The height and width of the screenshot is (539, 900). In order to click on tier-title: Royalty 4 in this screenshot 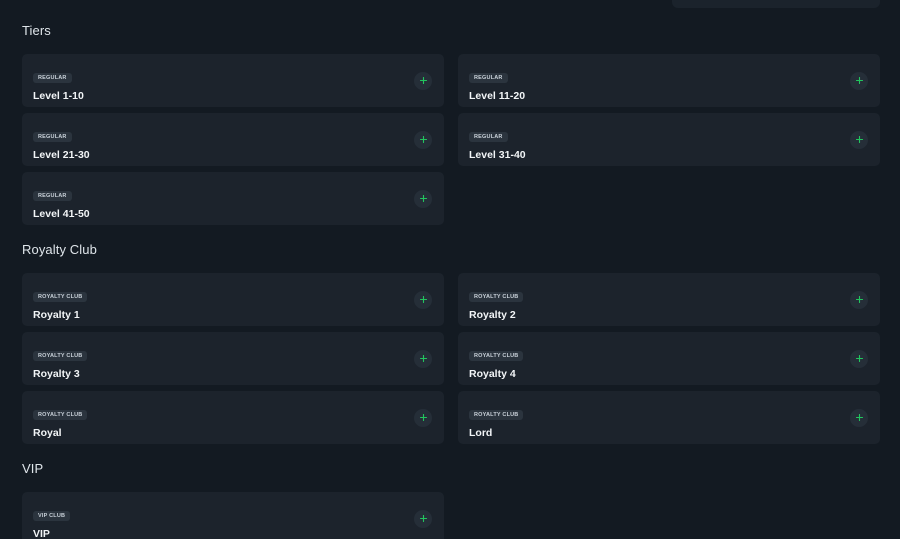, I will do `click(492, 374)`.